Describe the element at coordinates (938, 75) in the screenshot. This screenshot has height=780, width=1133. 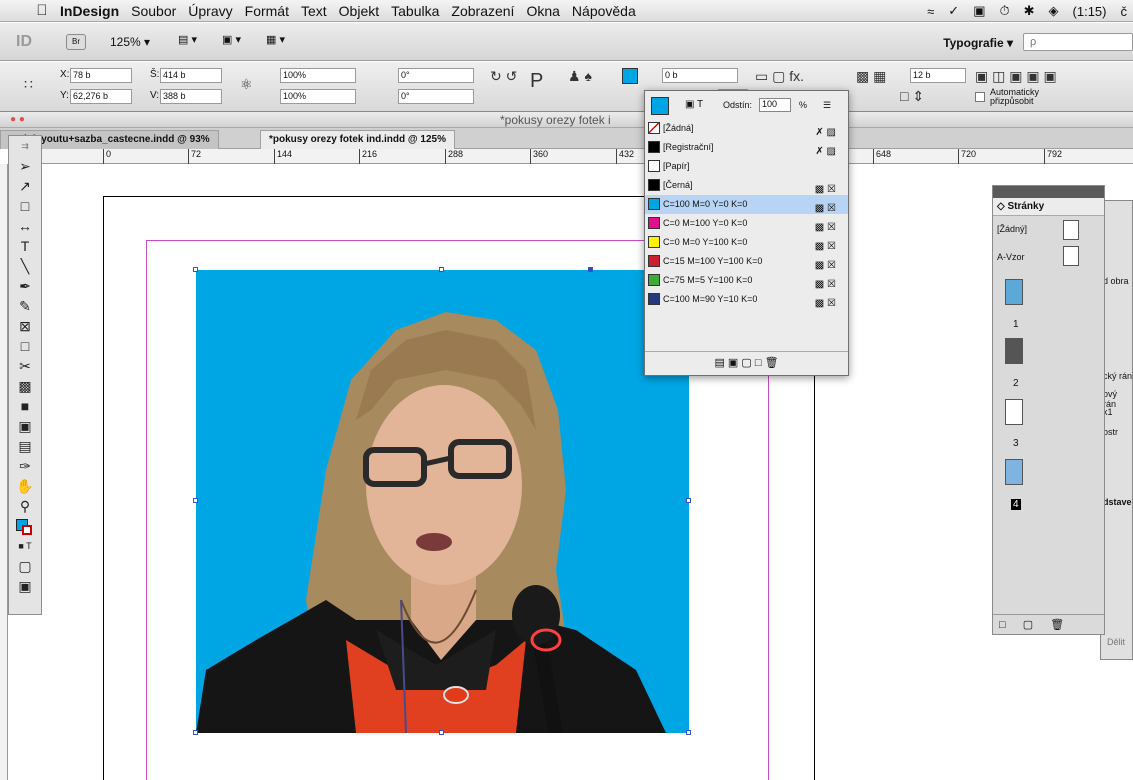
I see `gap-field: 12 b` at that location.